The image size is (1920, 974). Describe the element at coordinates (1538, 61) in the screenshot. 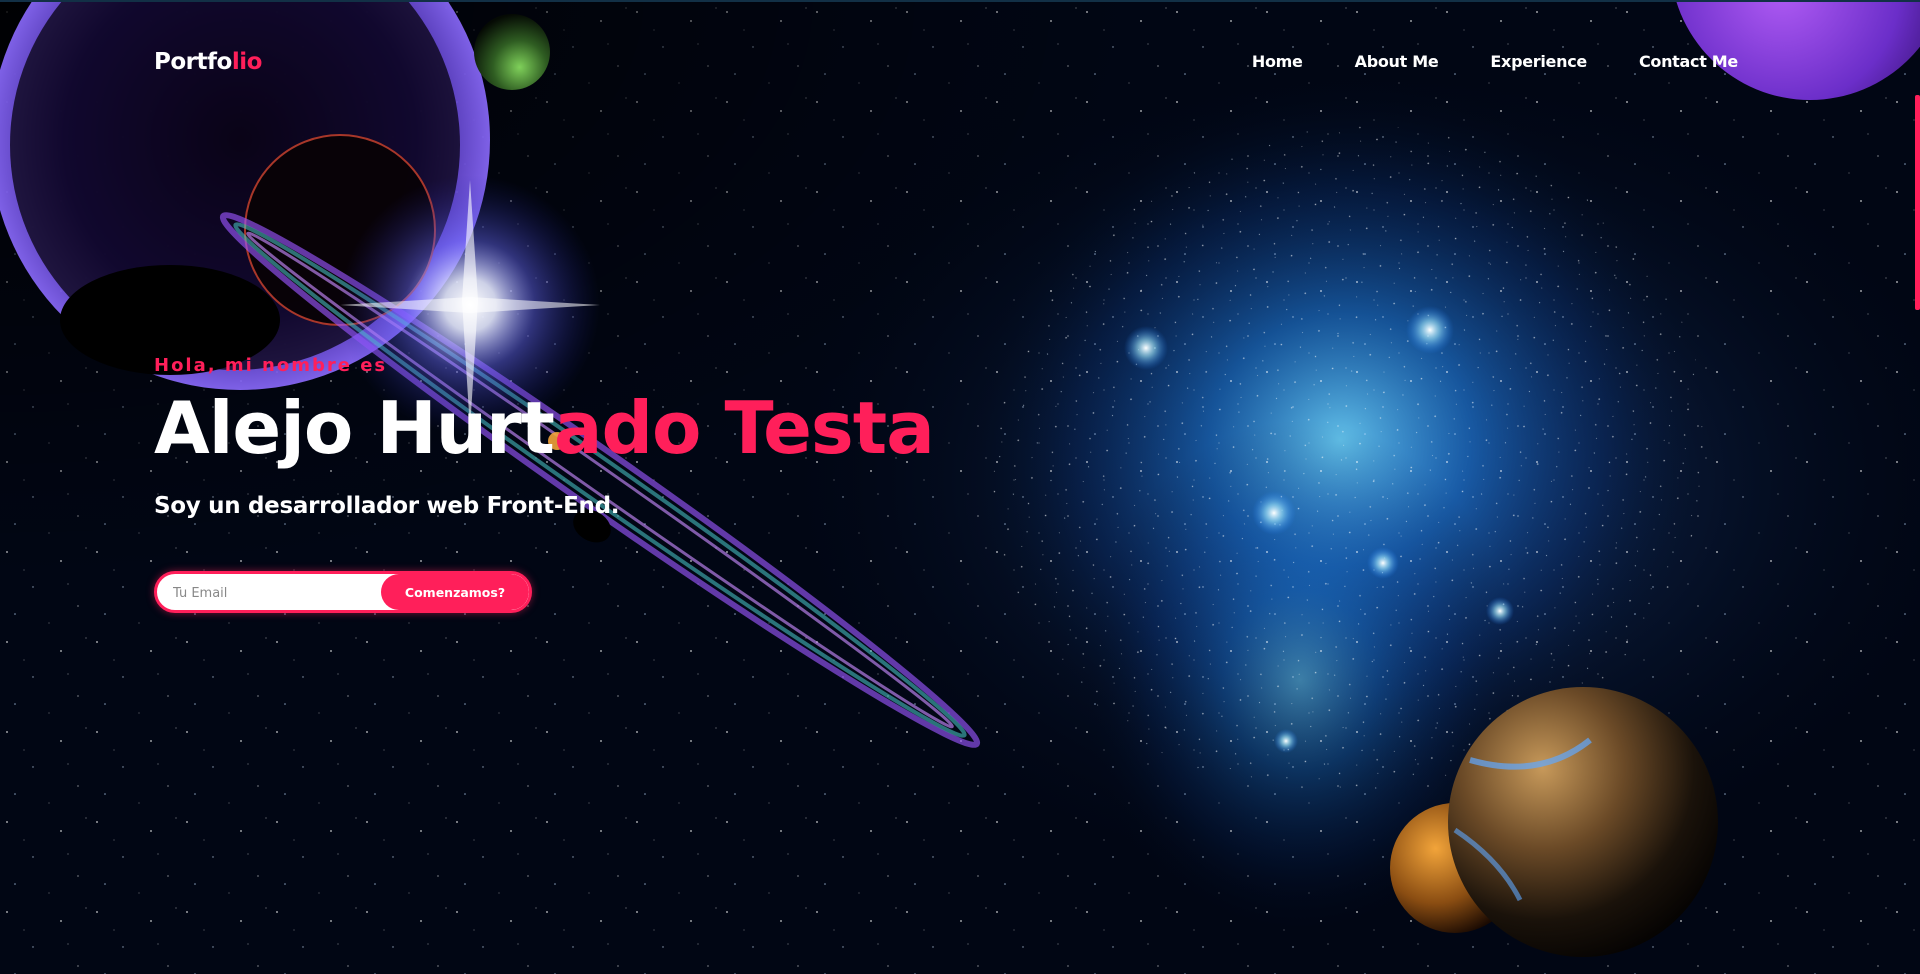

I see `nav-link-experience: Experience` at that location.